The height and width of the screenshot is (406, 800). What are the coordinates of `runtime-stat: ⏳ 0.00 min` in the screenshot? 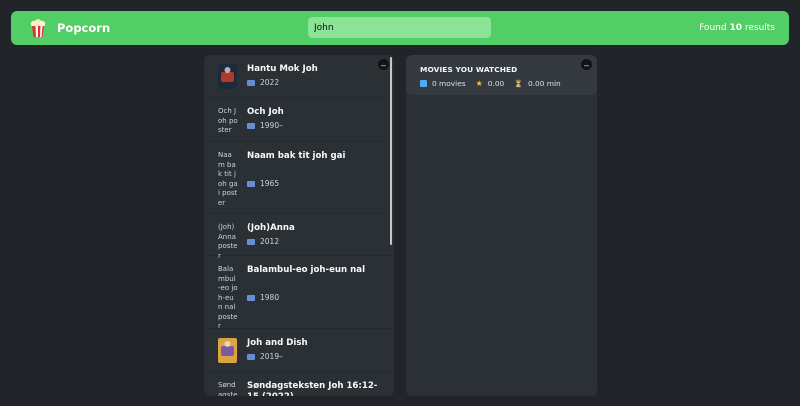 It's located at (537, 83).